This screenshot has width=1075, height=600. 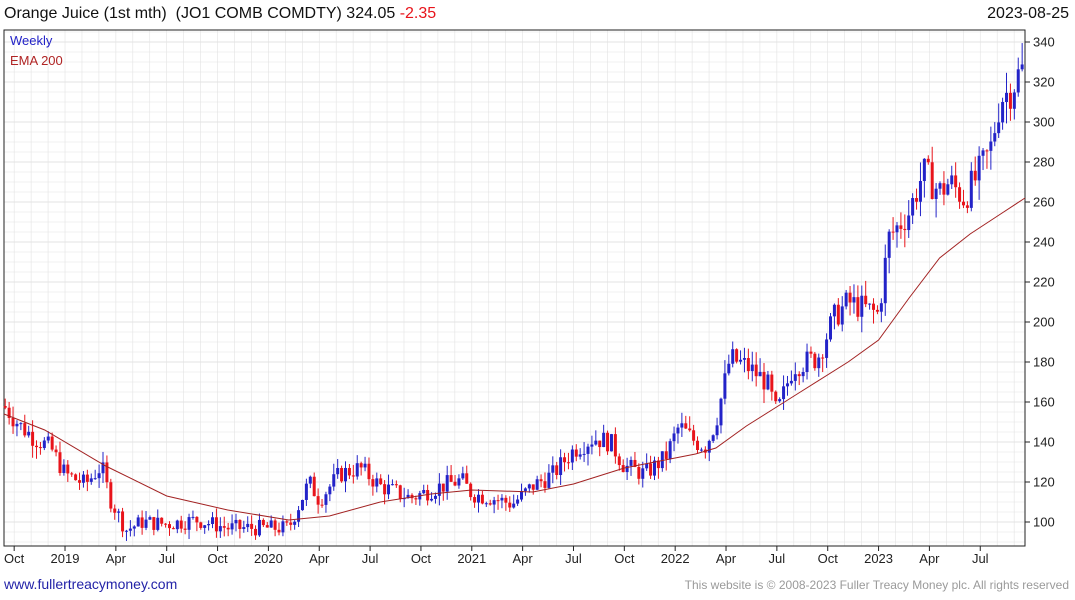 What do you see at coordinates (1044, 402) in the screenshot?
I see `y-tick-label: 160` at bounding box center [1044, 402].